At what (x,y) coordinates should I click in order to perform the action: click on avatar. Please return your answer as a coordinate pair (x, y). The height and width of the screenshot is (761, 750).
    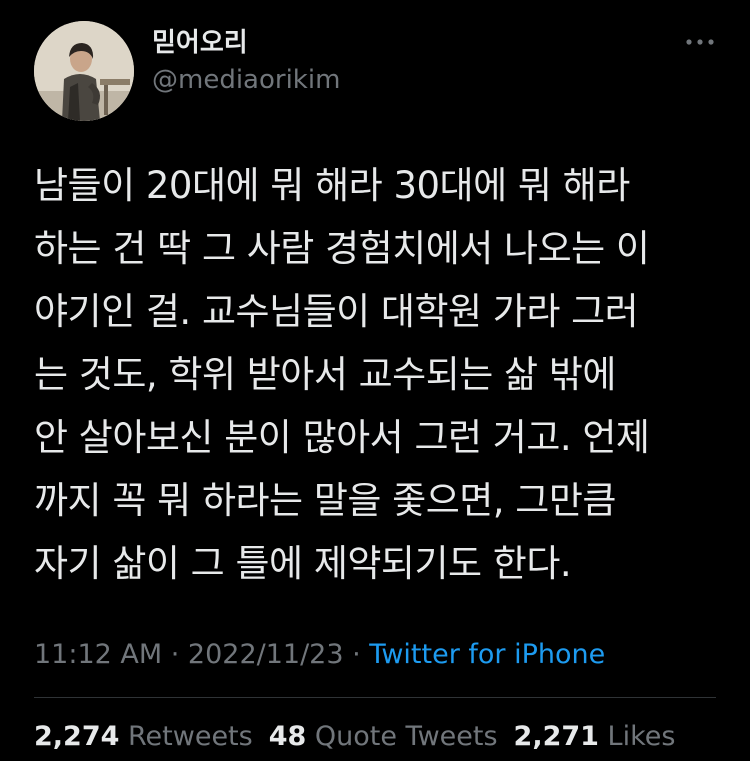
    Looking at the image, I should click on (84, 71).